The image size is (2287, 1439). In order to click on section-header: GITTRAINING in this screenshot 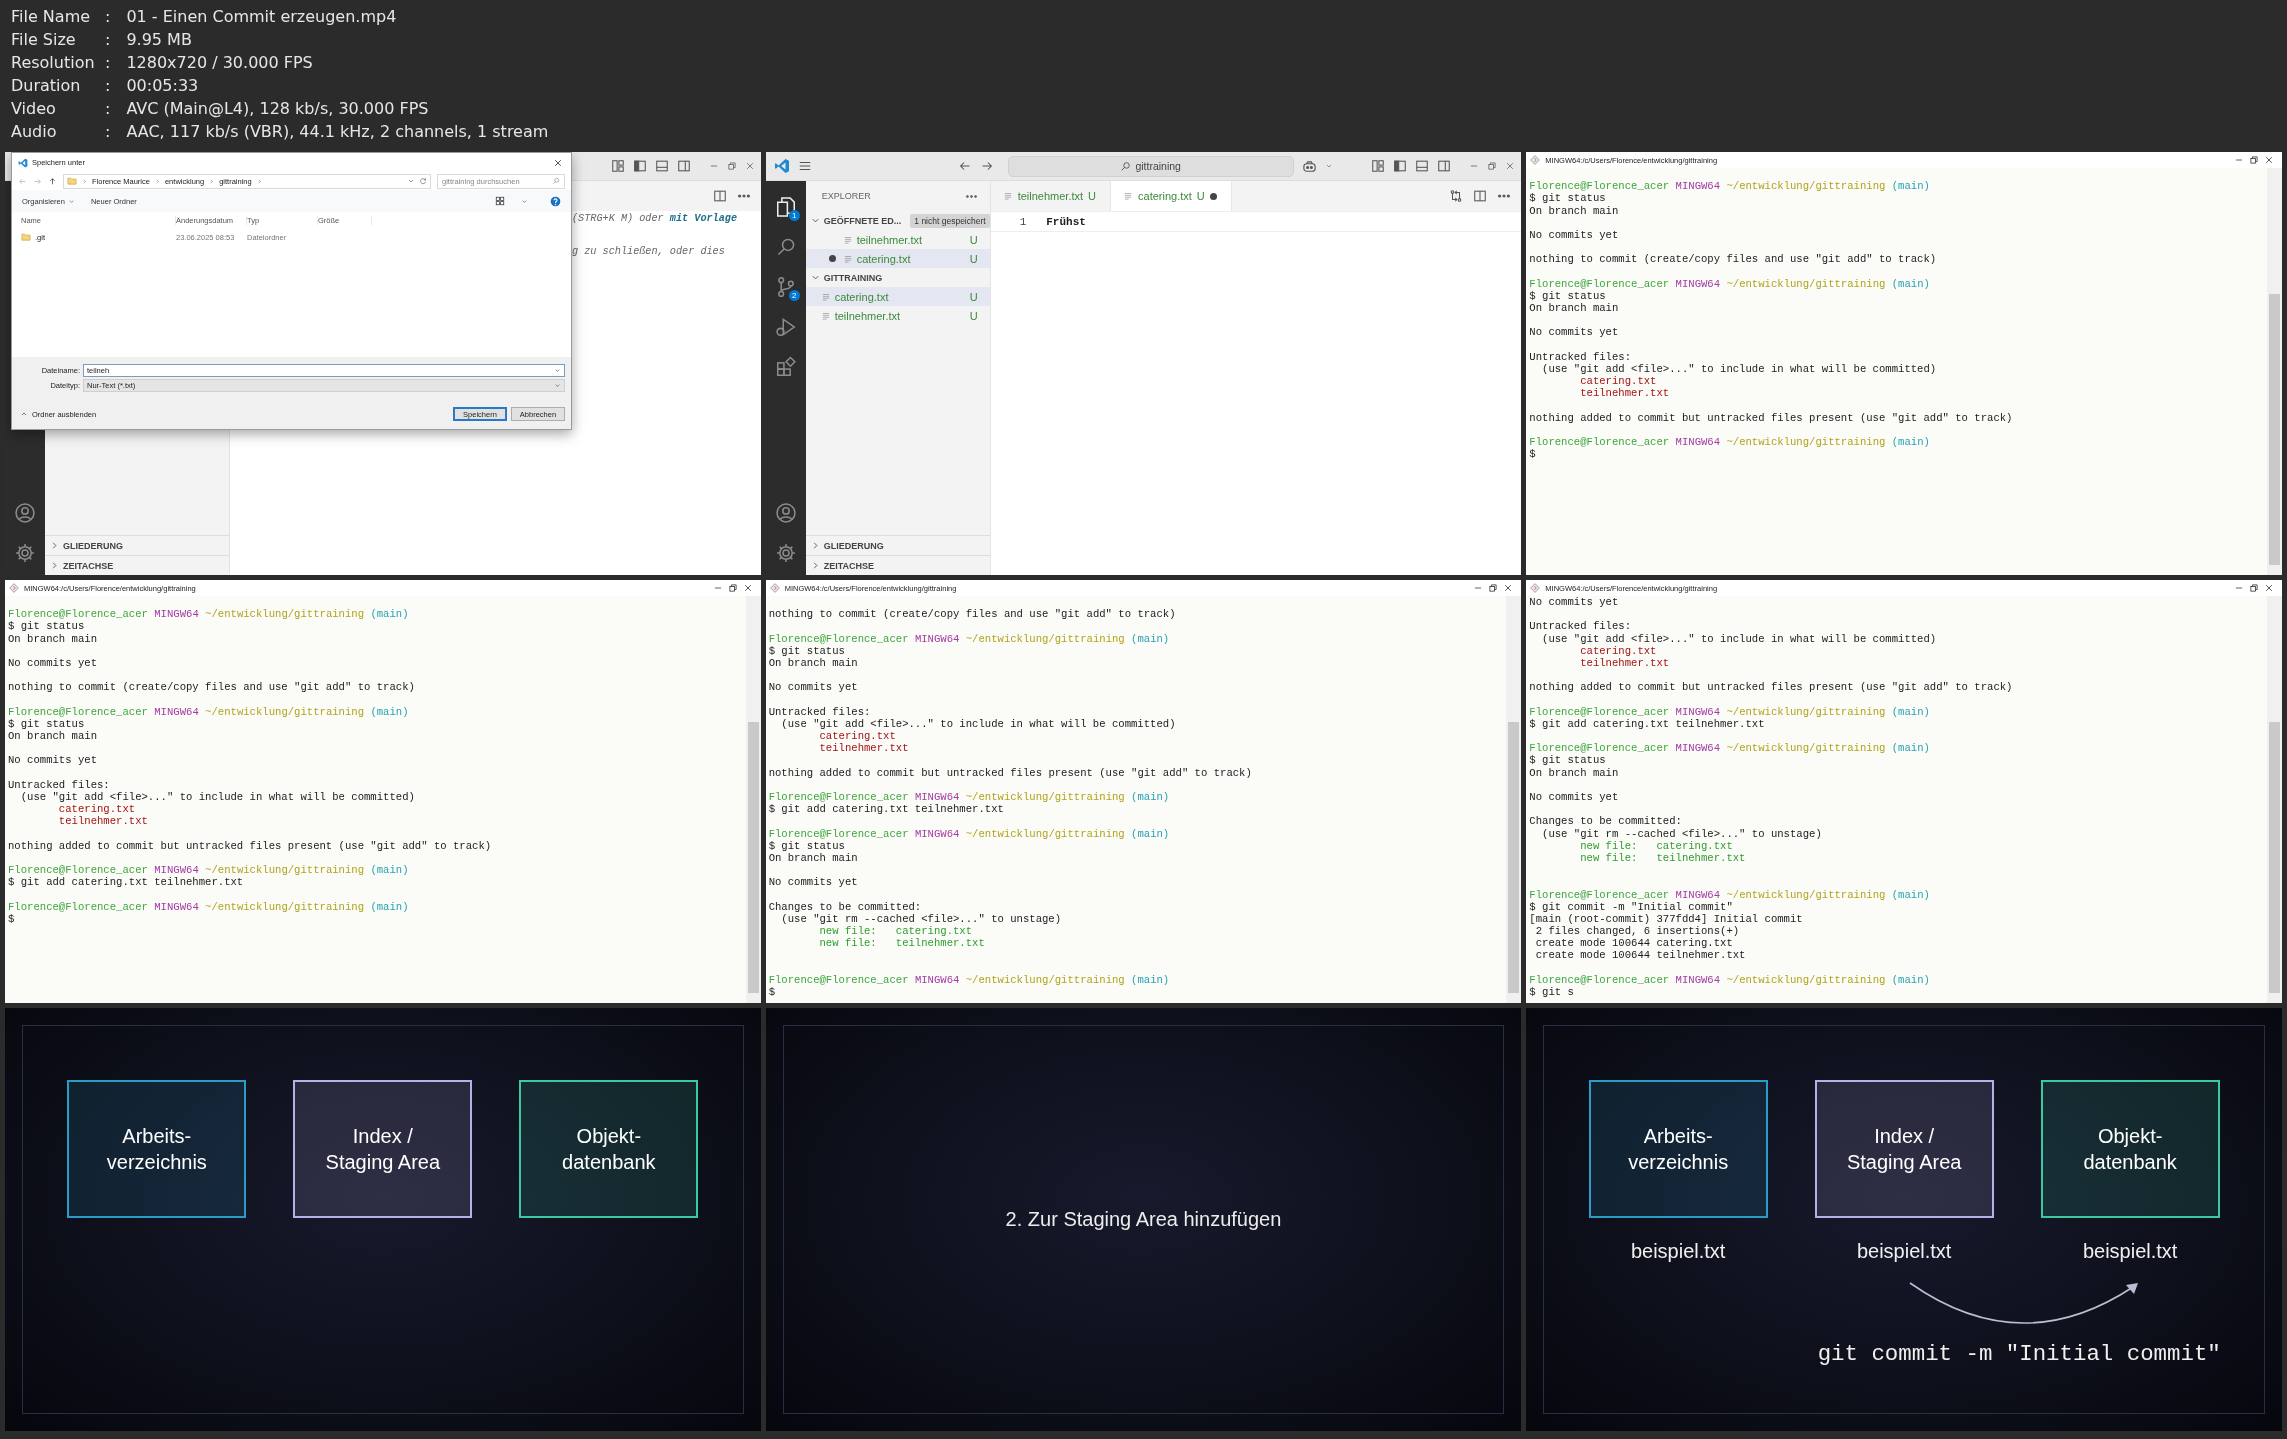, I will do `click(897, 277)`.